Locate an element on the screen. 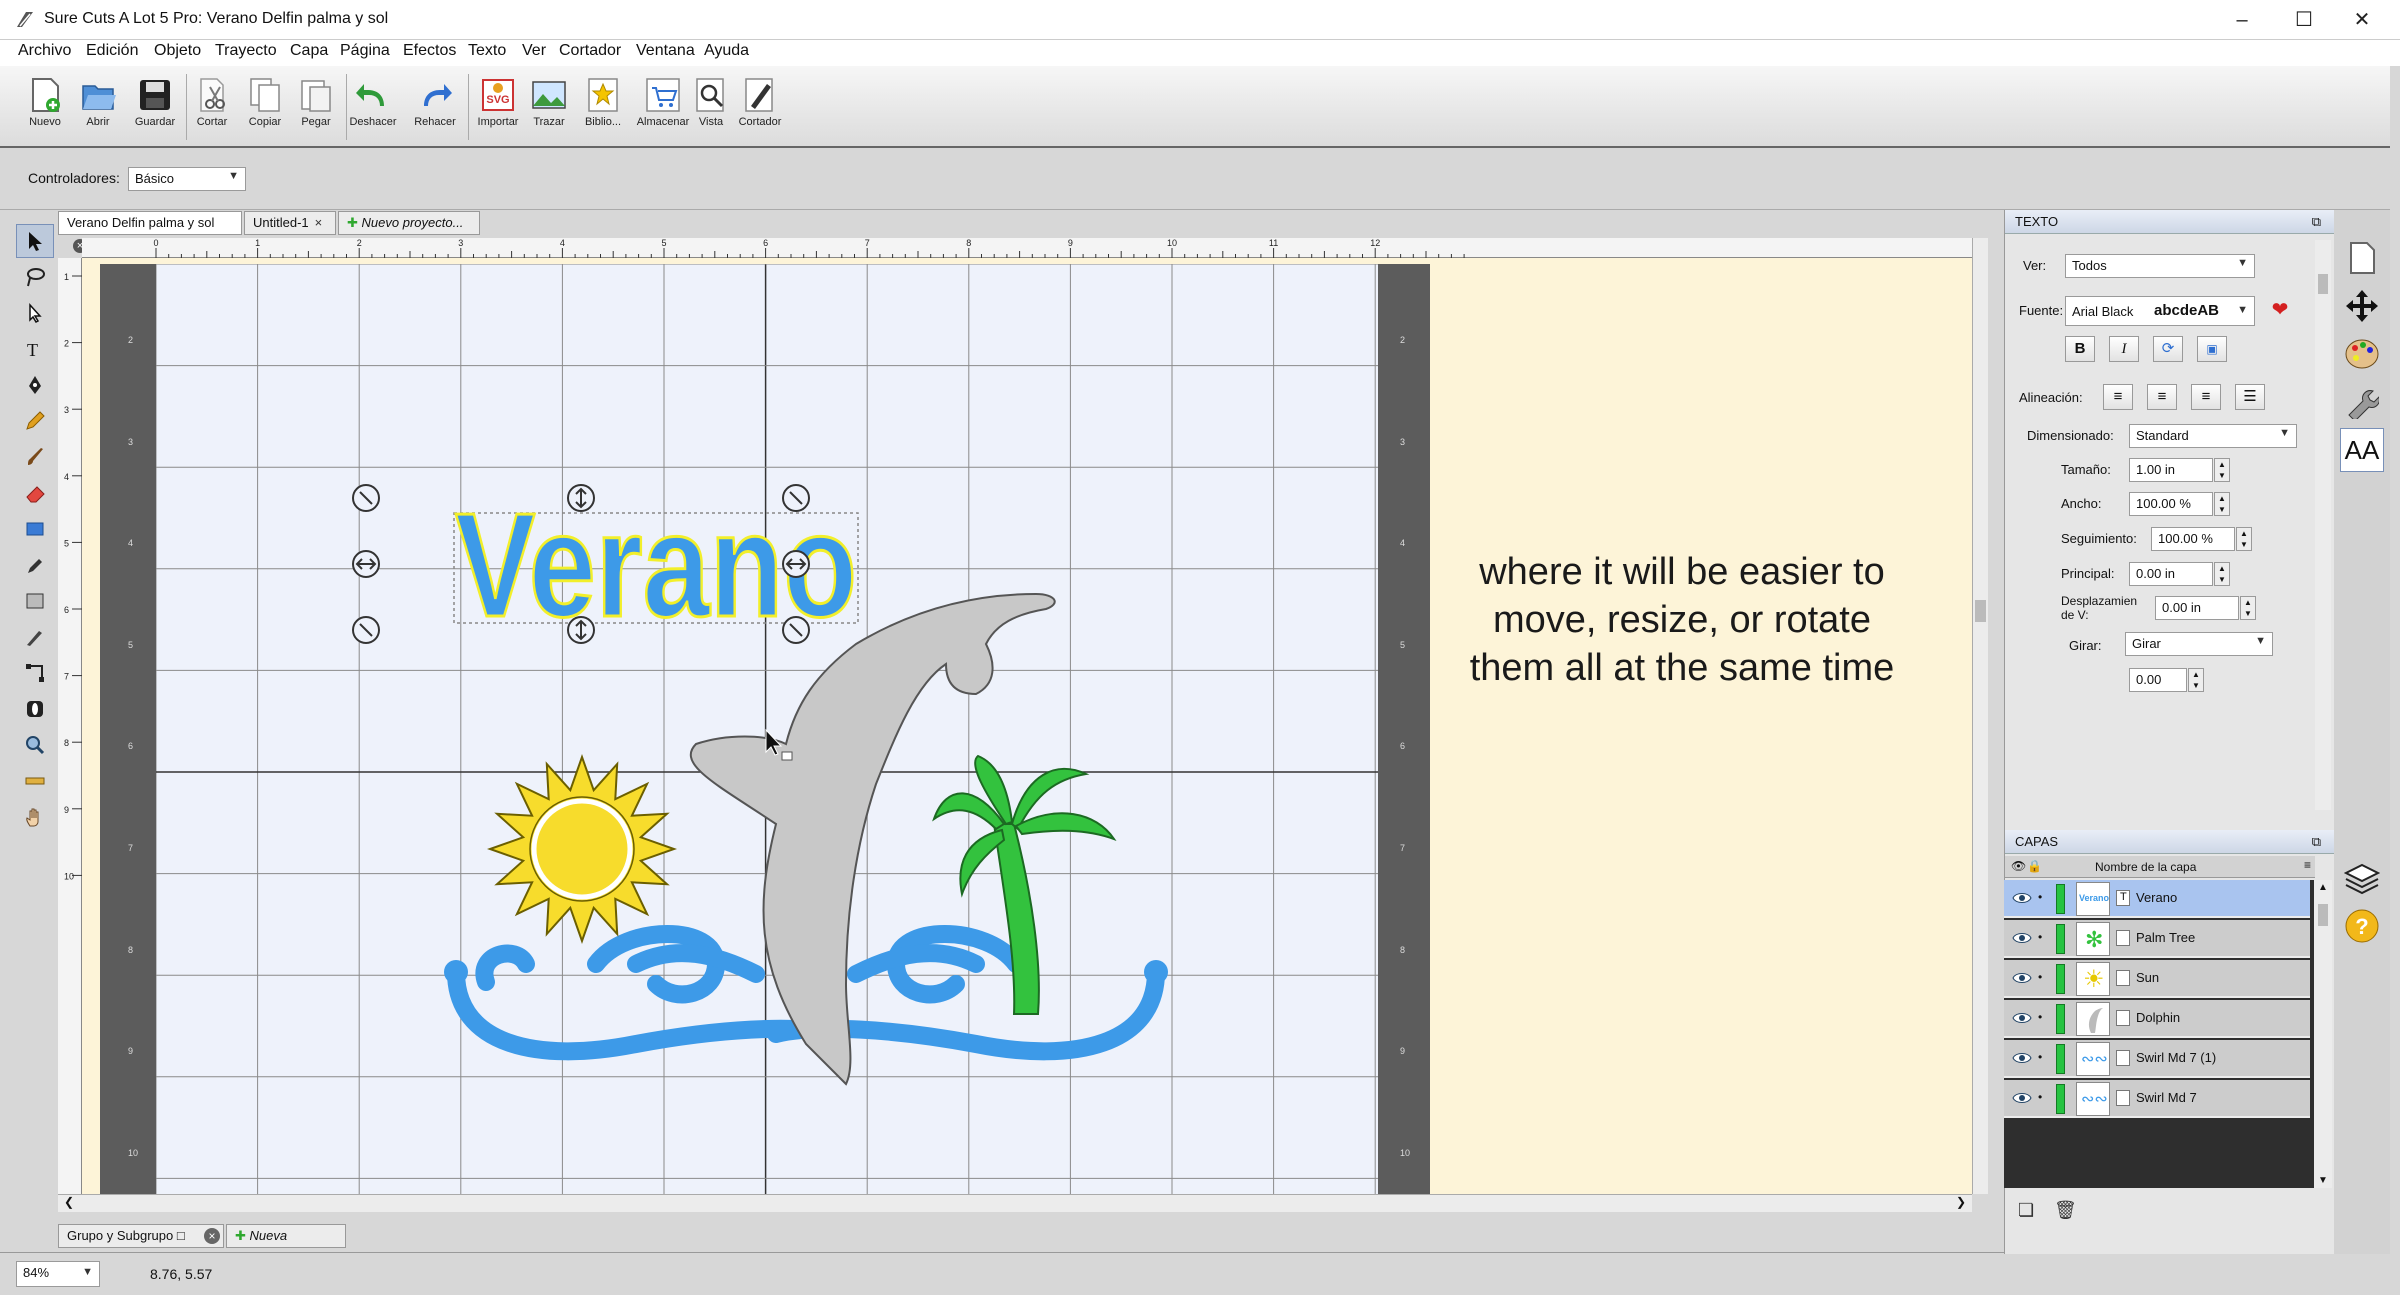 This screenshot has height=1295, width=2400. font-select: Arial Black abcdeAB ▼ is located at coordinates (2160, 311).